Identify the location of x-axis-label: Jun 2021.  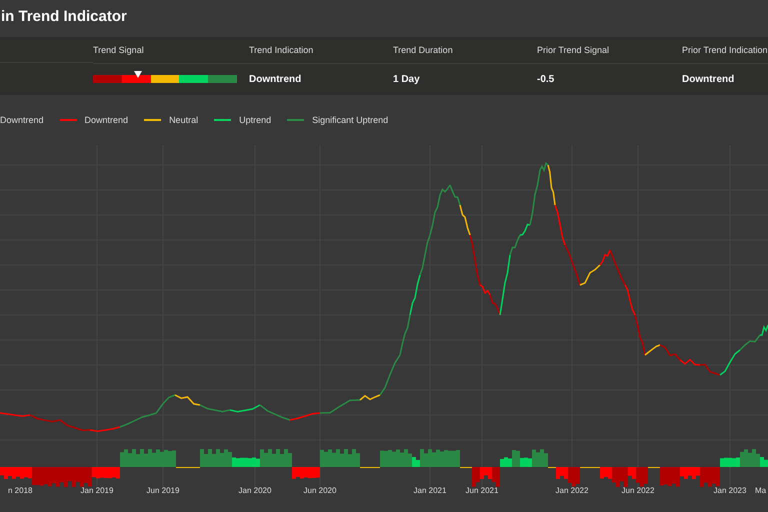
(482, 490).